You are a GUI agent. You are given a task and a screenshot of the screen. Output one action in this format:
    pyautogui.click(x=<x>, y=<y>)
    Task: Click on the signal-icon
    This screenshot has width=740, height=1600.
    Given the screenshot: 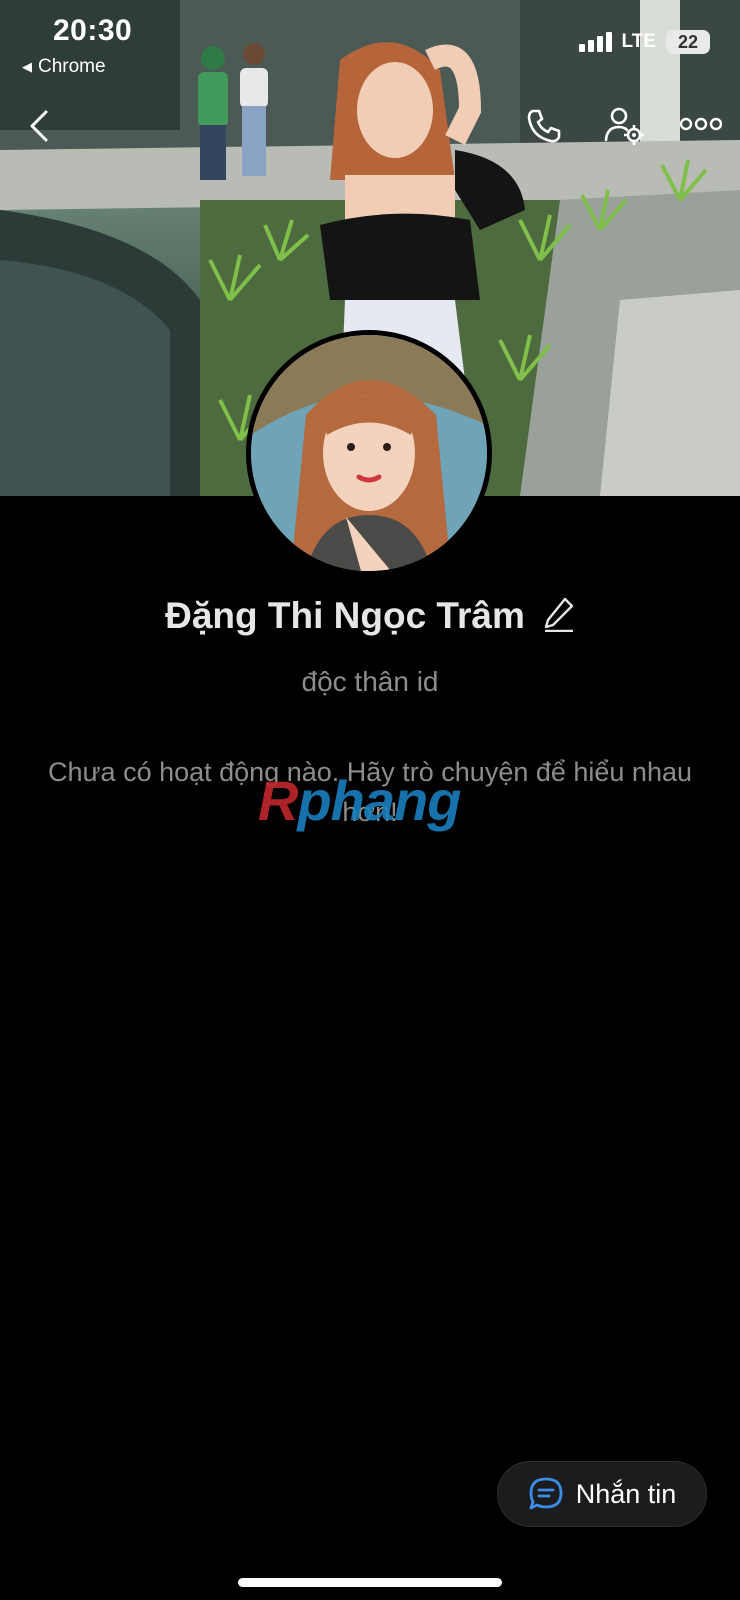 What is the action you would take?
    pyautogui.click(x=595, y=42)
    